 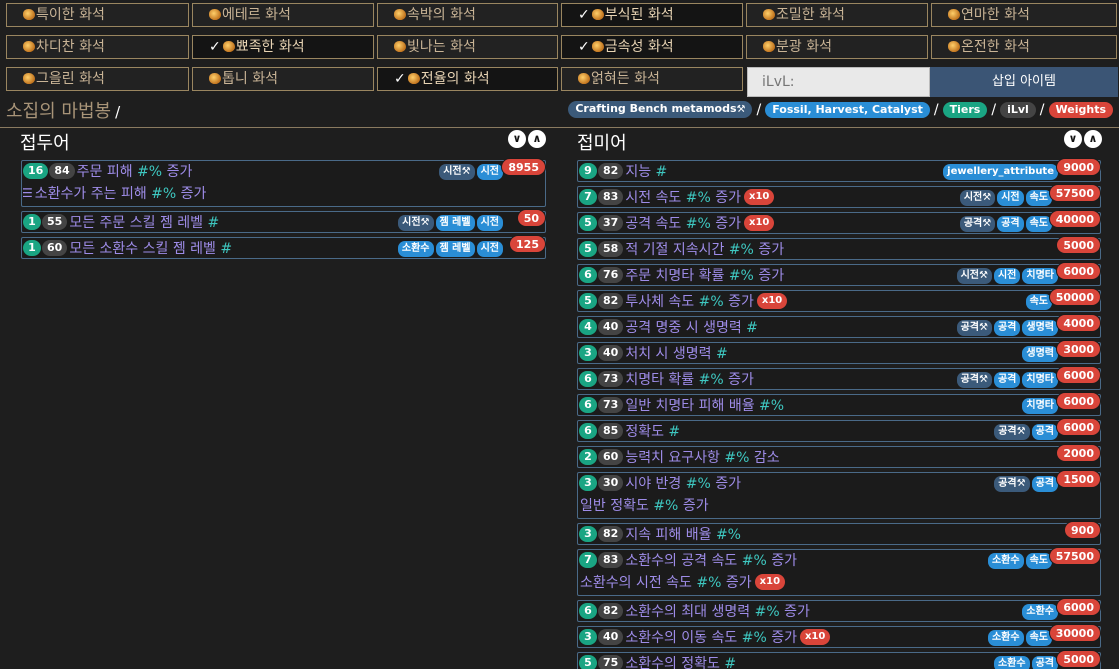 I want to click on suffix-mod-row: 9 82 지능 # jewellery_attribute 9000, so click(x=839, y=170).